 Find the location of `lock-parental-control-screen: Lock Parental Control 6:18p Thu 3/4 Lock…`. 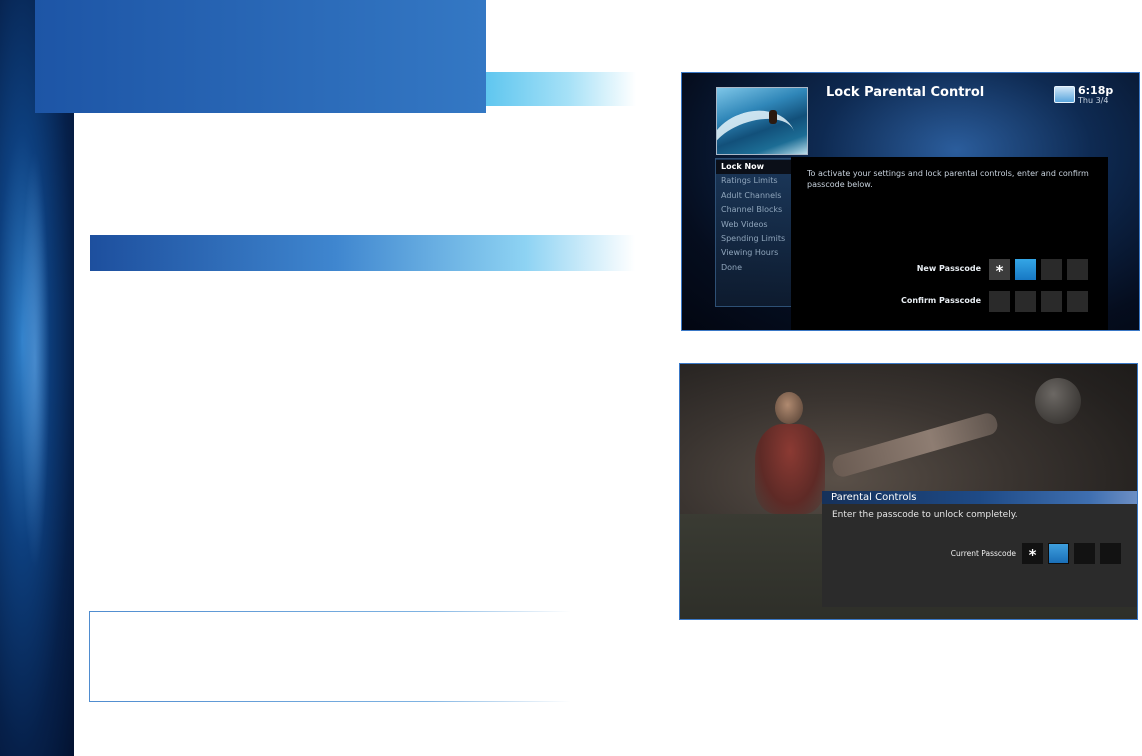

lock-parental-control-screen: Lock Parental Control 6:18p Thu 3/4 Lock… is located at coordinates (910, 201).